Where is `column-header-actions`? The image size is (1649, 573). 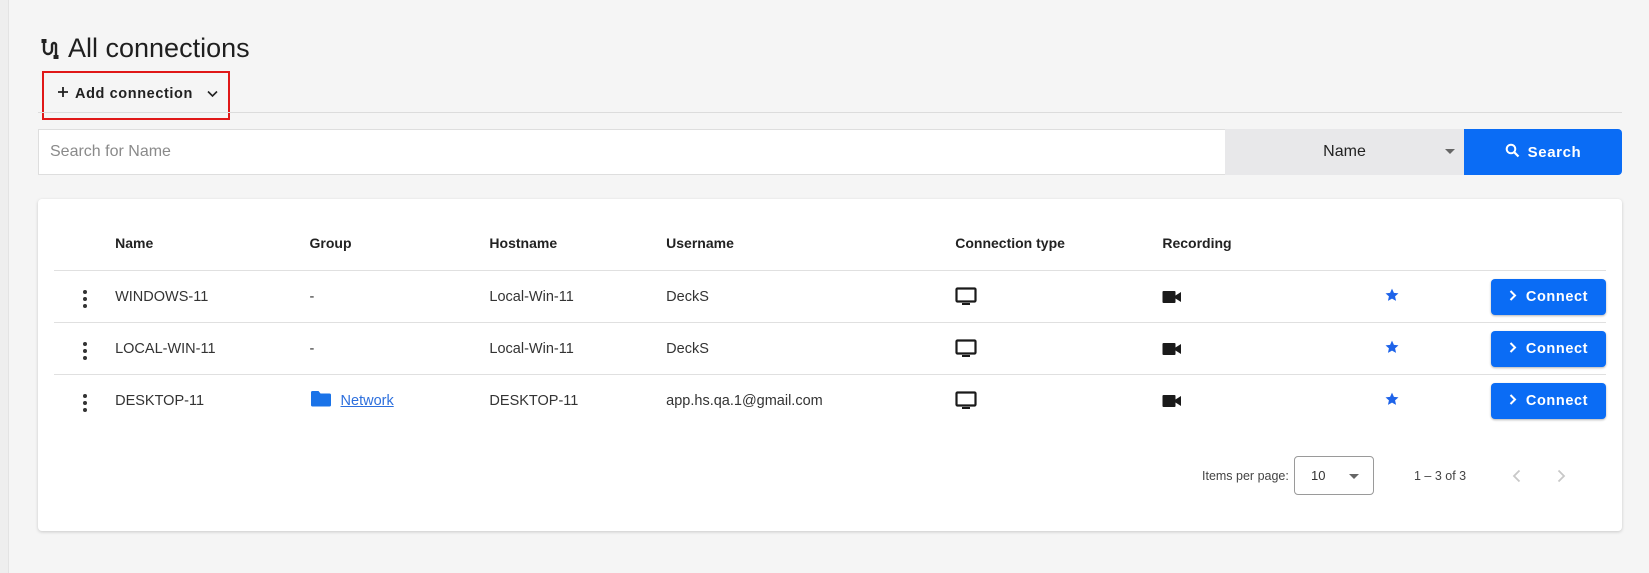 column-header-actions is located at coordinates (1513, 243).